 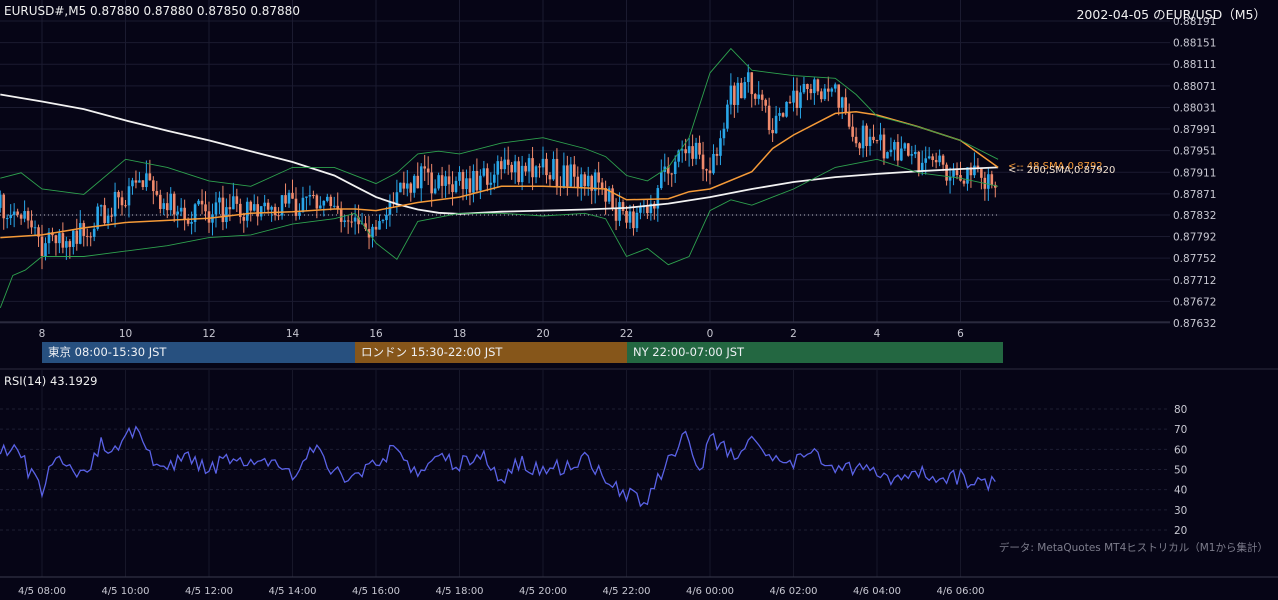 What do you see at coordinates (1180, 471) in the screenshot?
I see `rsi-tick-label: 50` at bounding box center [1180, 471].